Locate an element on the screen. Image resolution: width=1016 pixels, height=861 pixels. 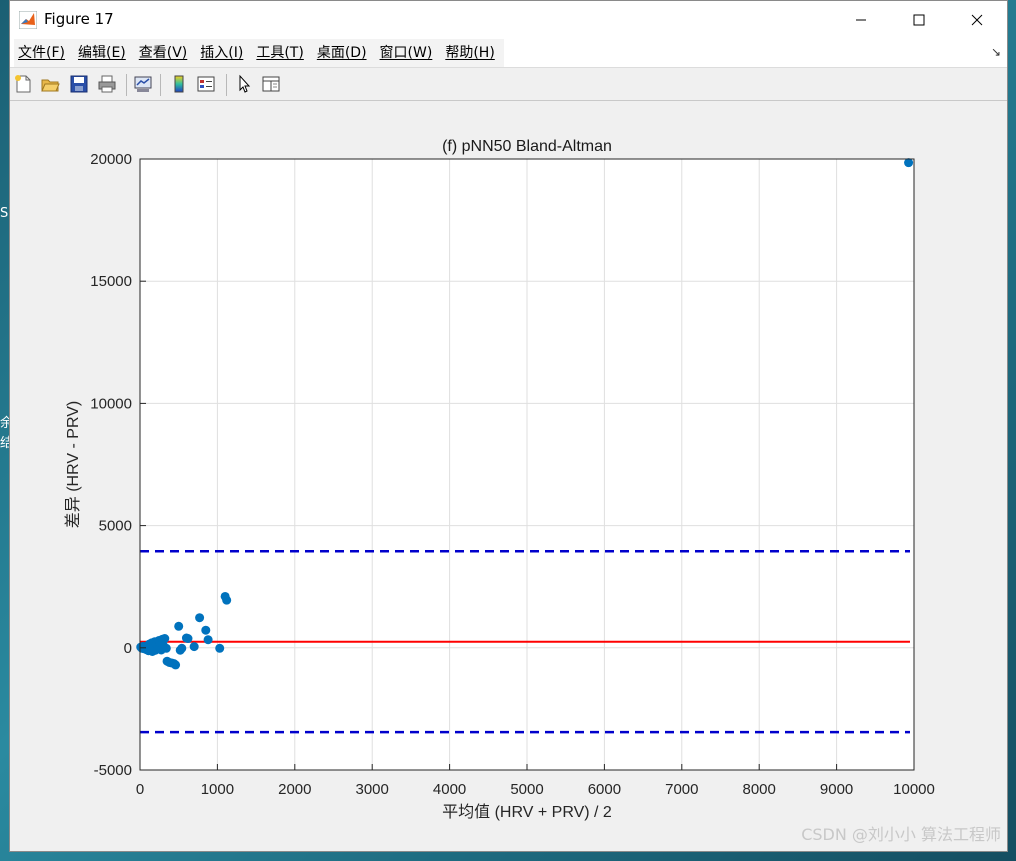
insert-colorbar-icon is located at coordinates (179, 84).